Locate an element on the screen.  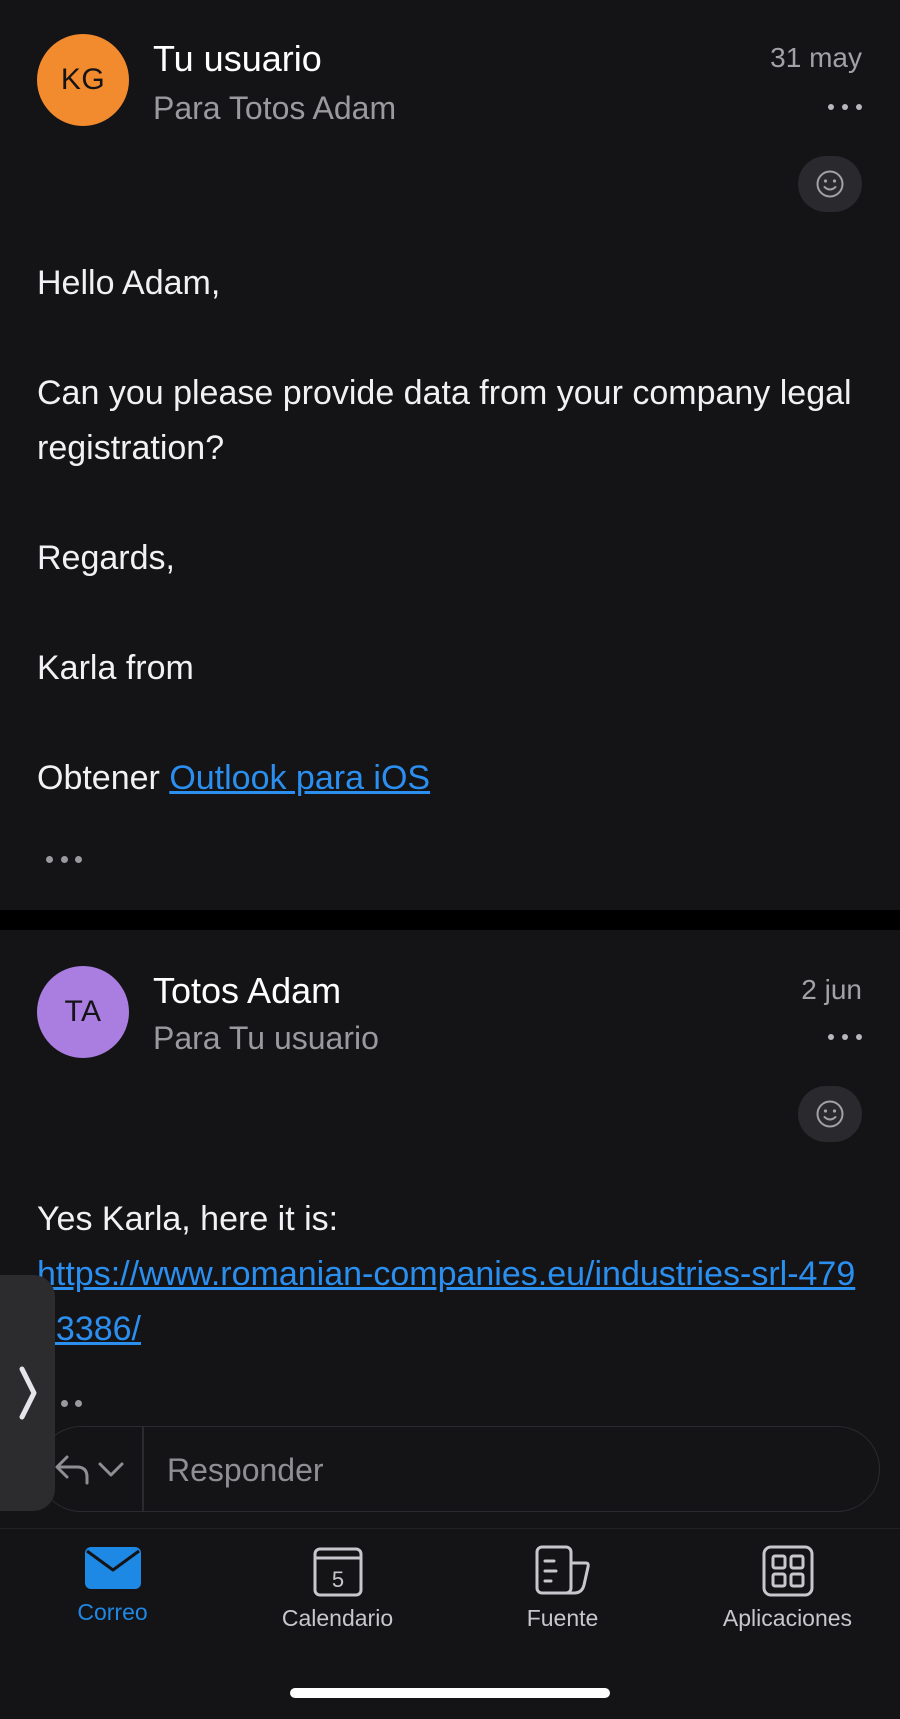
tab-aplicaciones: Aplicaciones is located at coordinates (787, 1588).